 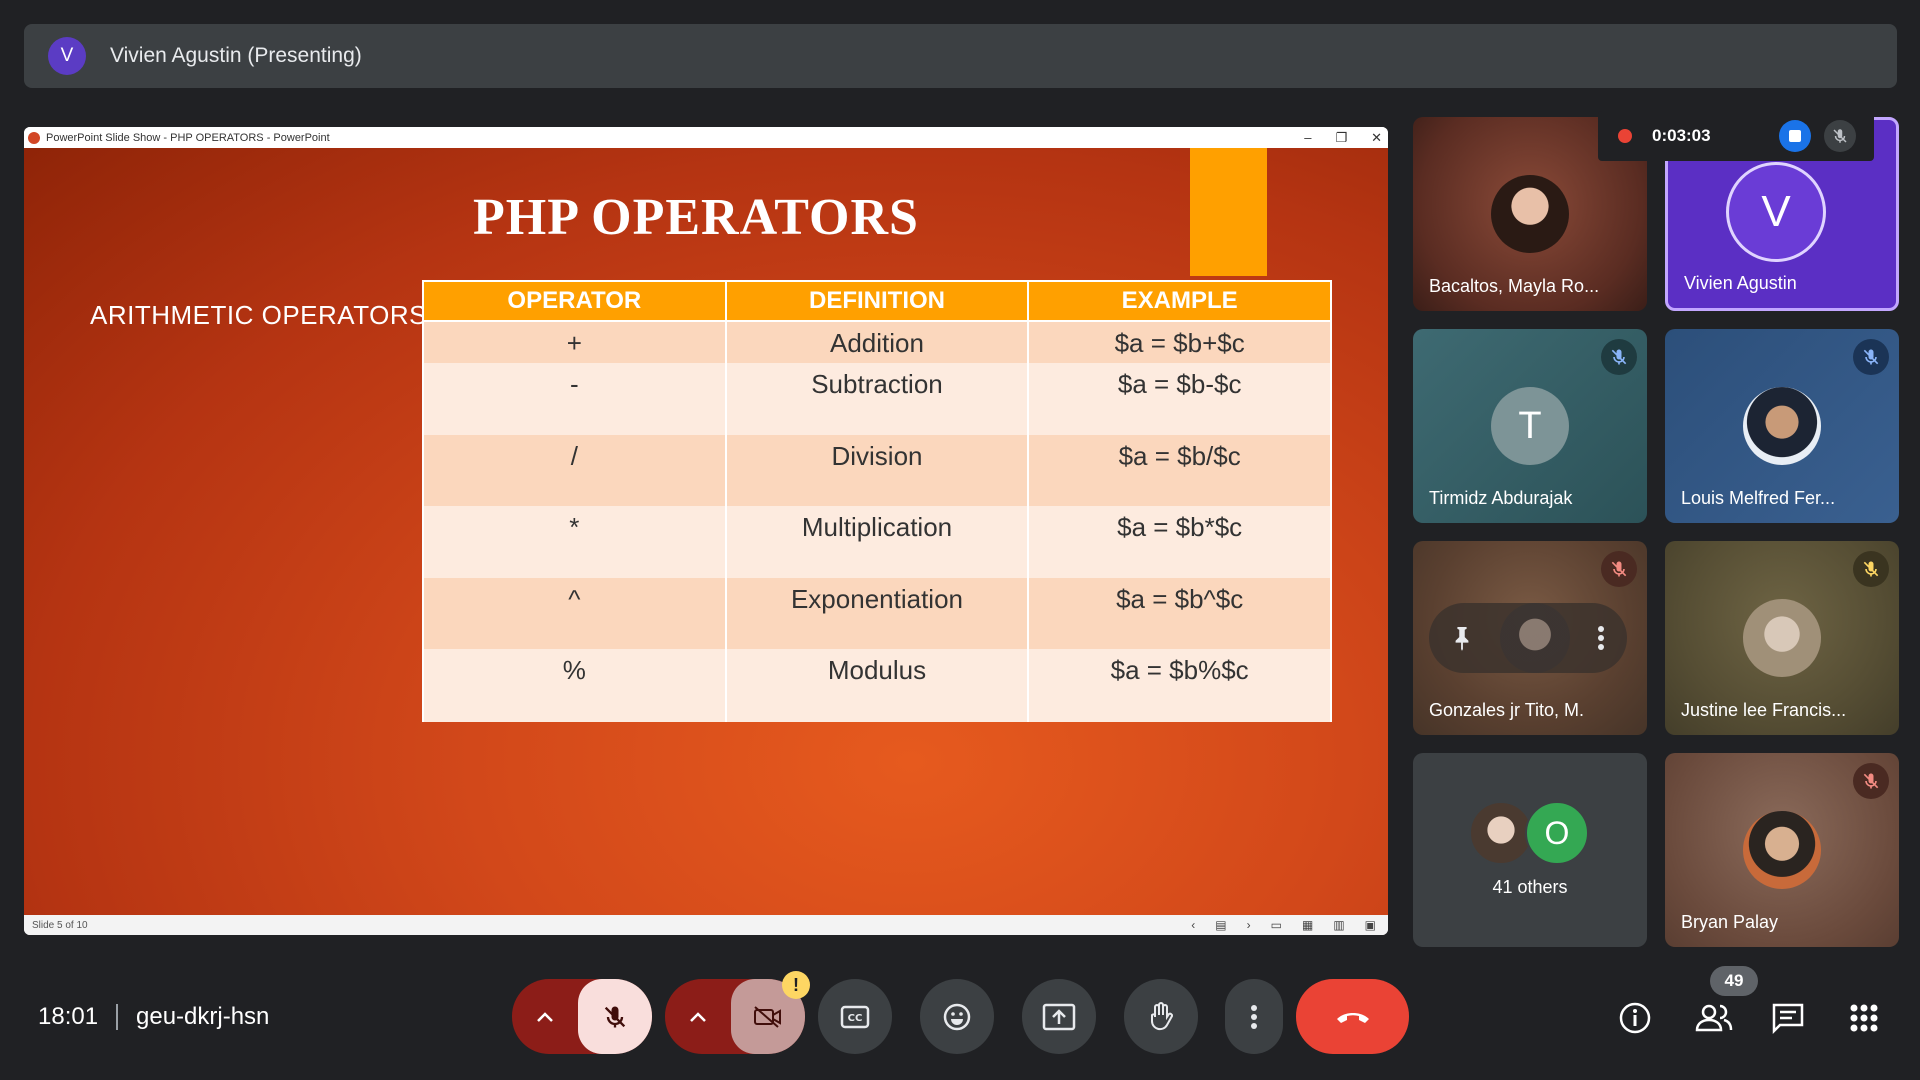 What do you see at coordinates (1625, 136) in the screenshot?
I see `recording-dot-icon` at bounding box center [1625, 136].